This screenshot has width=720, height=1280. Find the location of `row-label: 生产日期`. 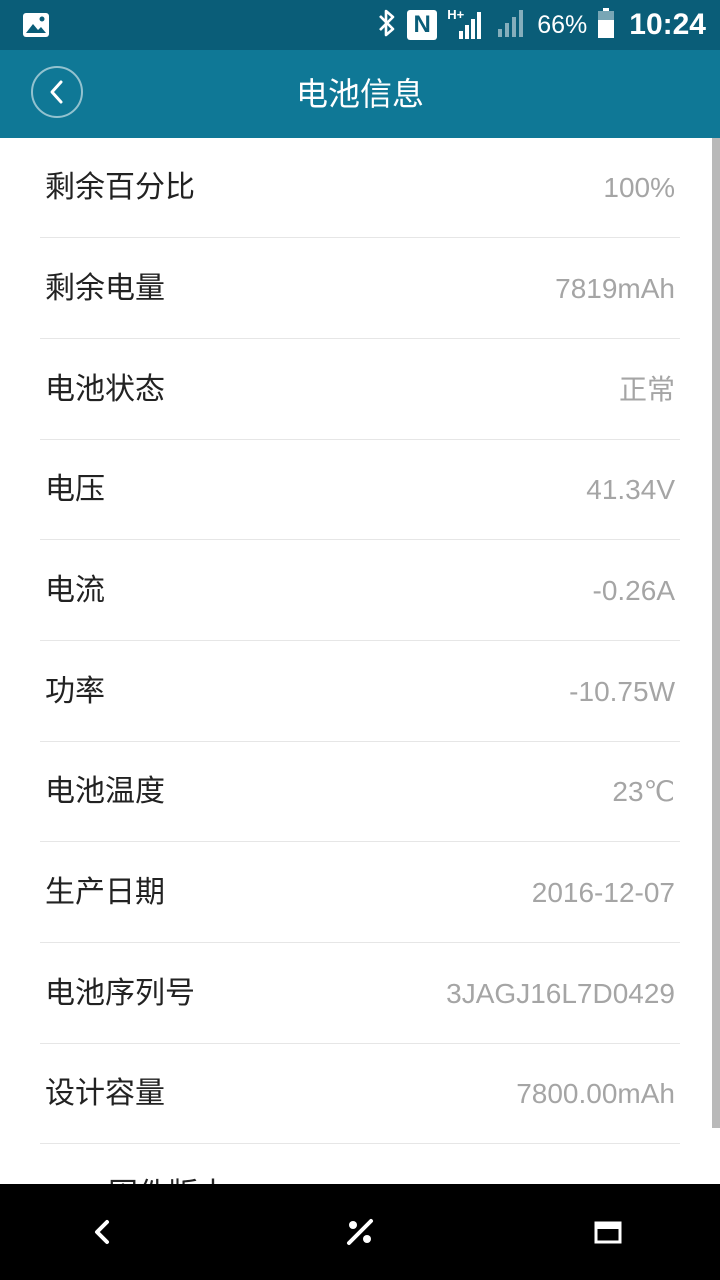

row-label: 生产日期 is located at coordinates (105, 892).